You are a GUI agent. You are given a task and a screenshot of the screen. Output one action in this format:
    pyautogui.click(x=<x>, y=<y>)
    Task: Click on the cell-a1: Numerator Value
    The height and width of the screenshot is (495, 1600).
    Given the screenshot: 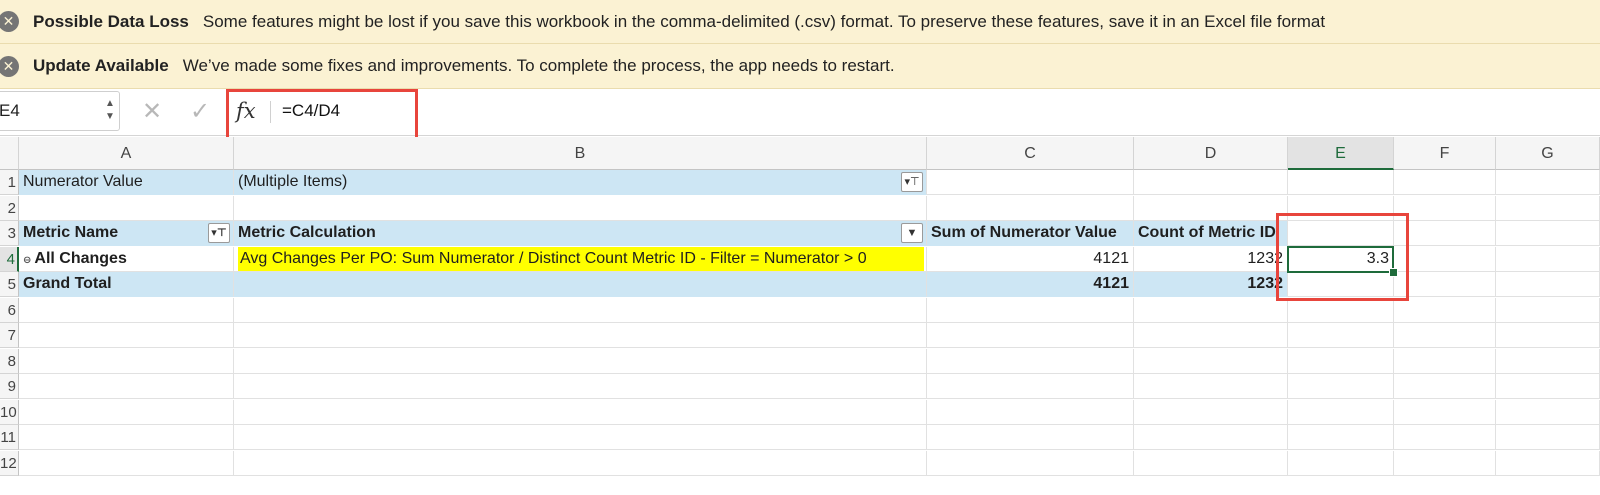 What is the action you would take?
    pyautogui.click(x=126, y=182)
    